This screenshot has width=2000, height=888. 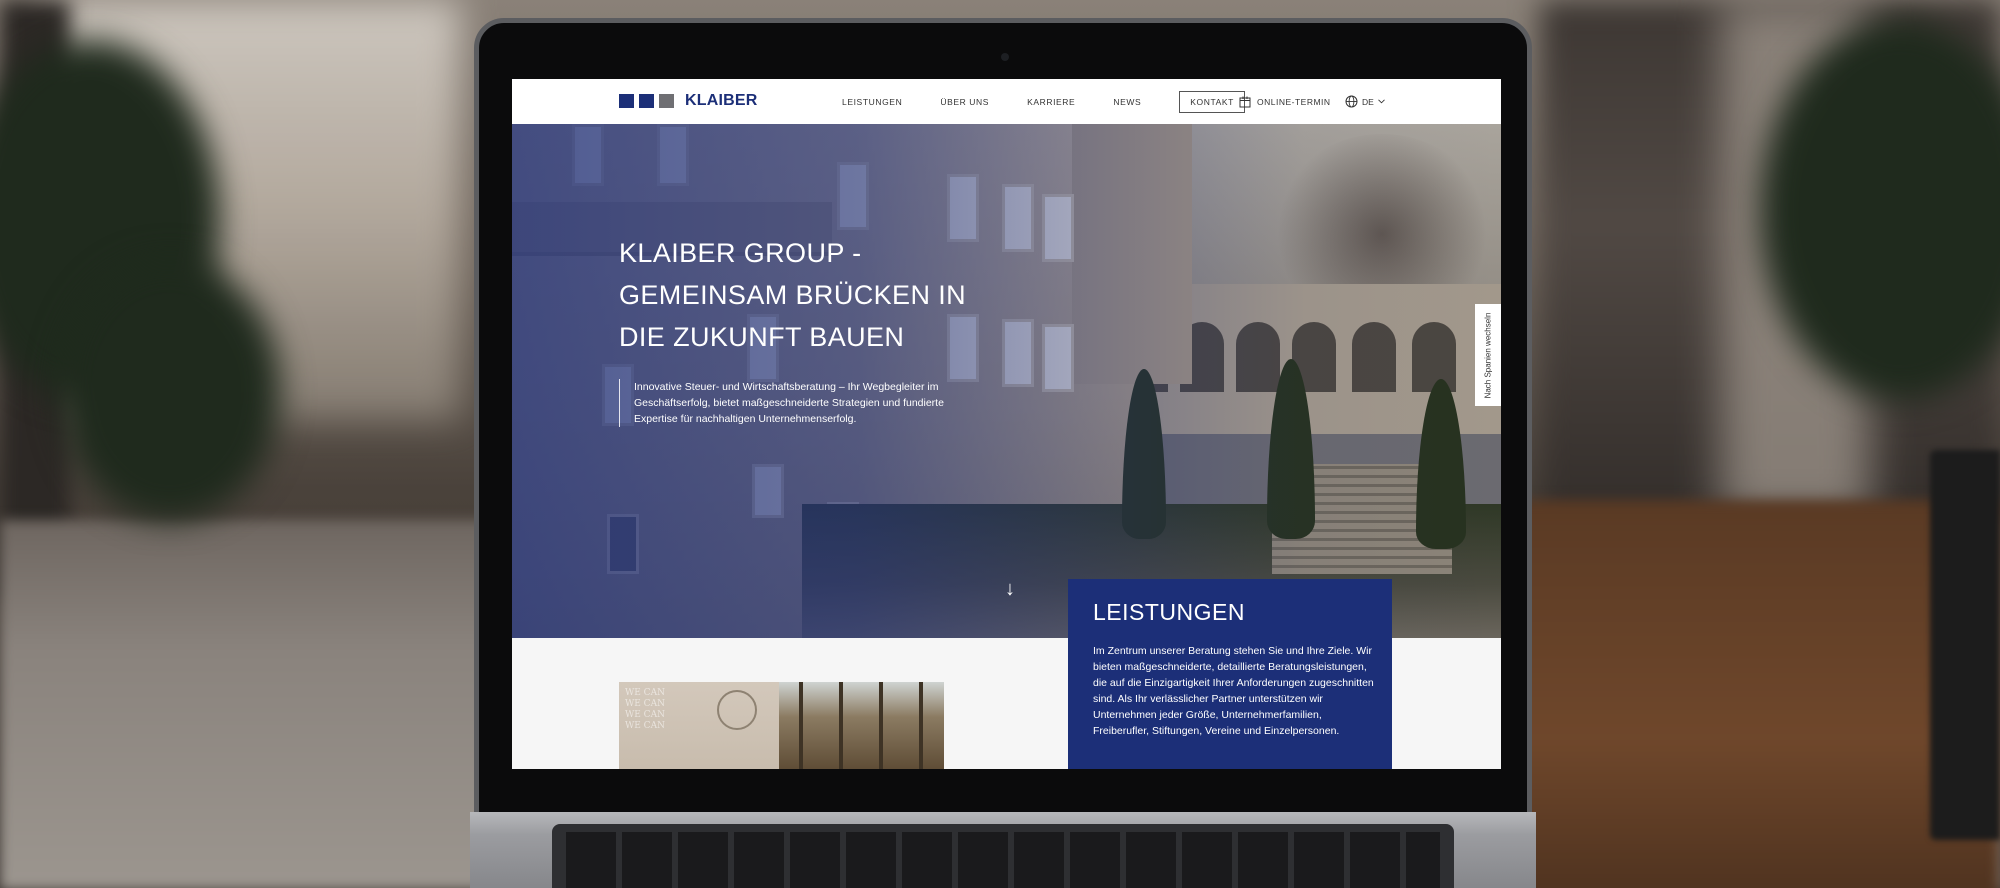 I want to click on globe-icon, so click(x=1351, y=101).